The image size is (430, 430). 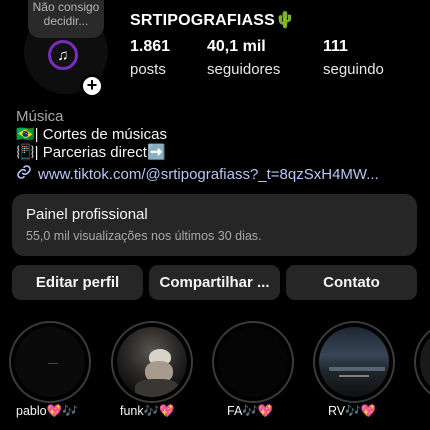 What do you see at coordinates (353, 69) in the screenshot?
I see `stat-following-label: seguindo` at bounding box center [353, 69].